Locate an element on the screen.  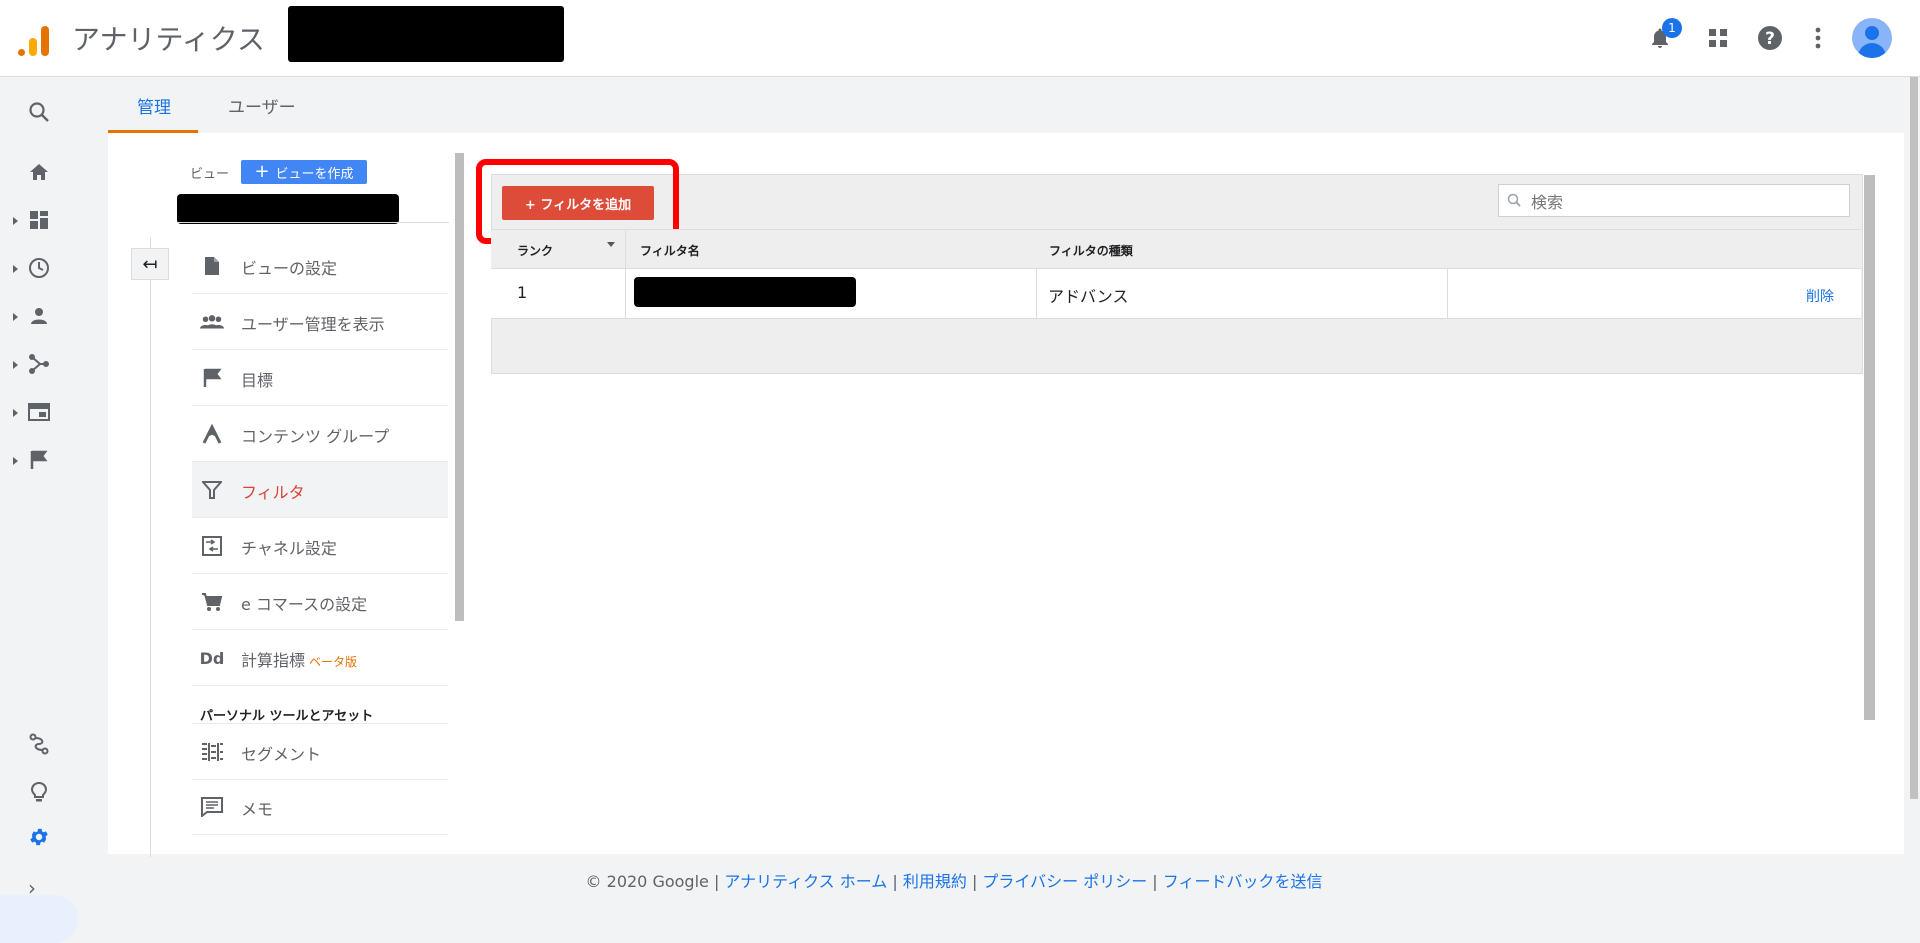
dd-icon: Dd is located at coordinates (212, 658).